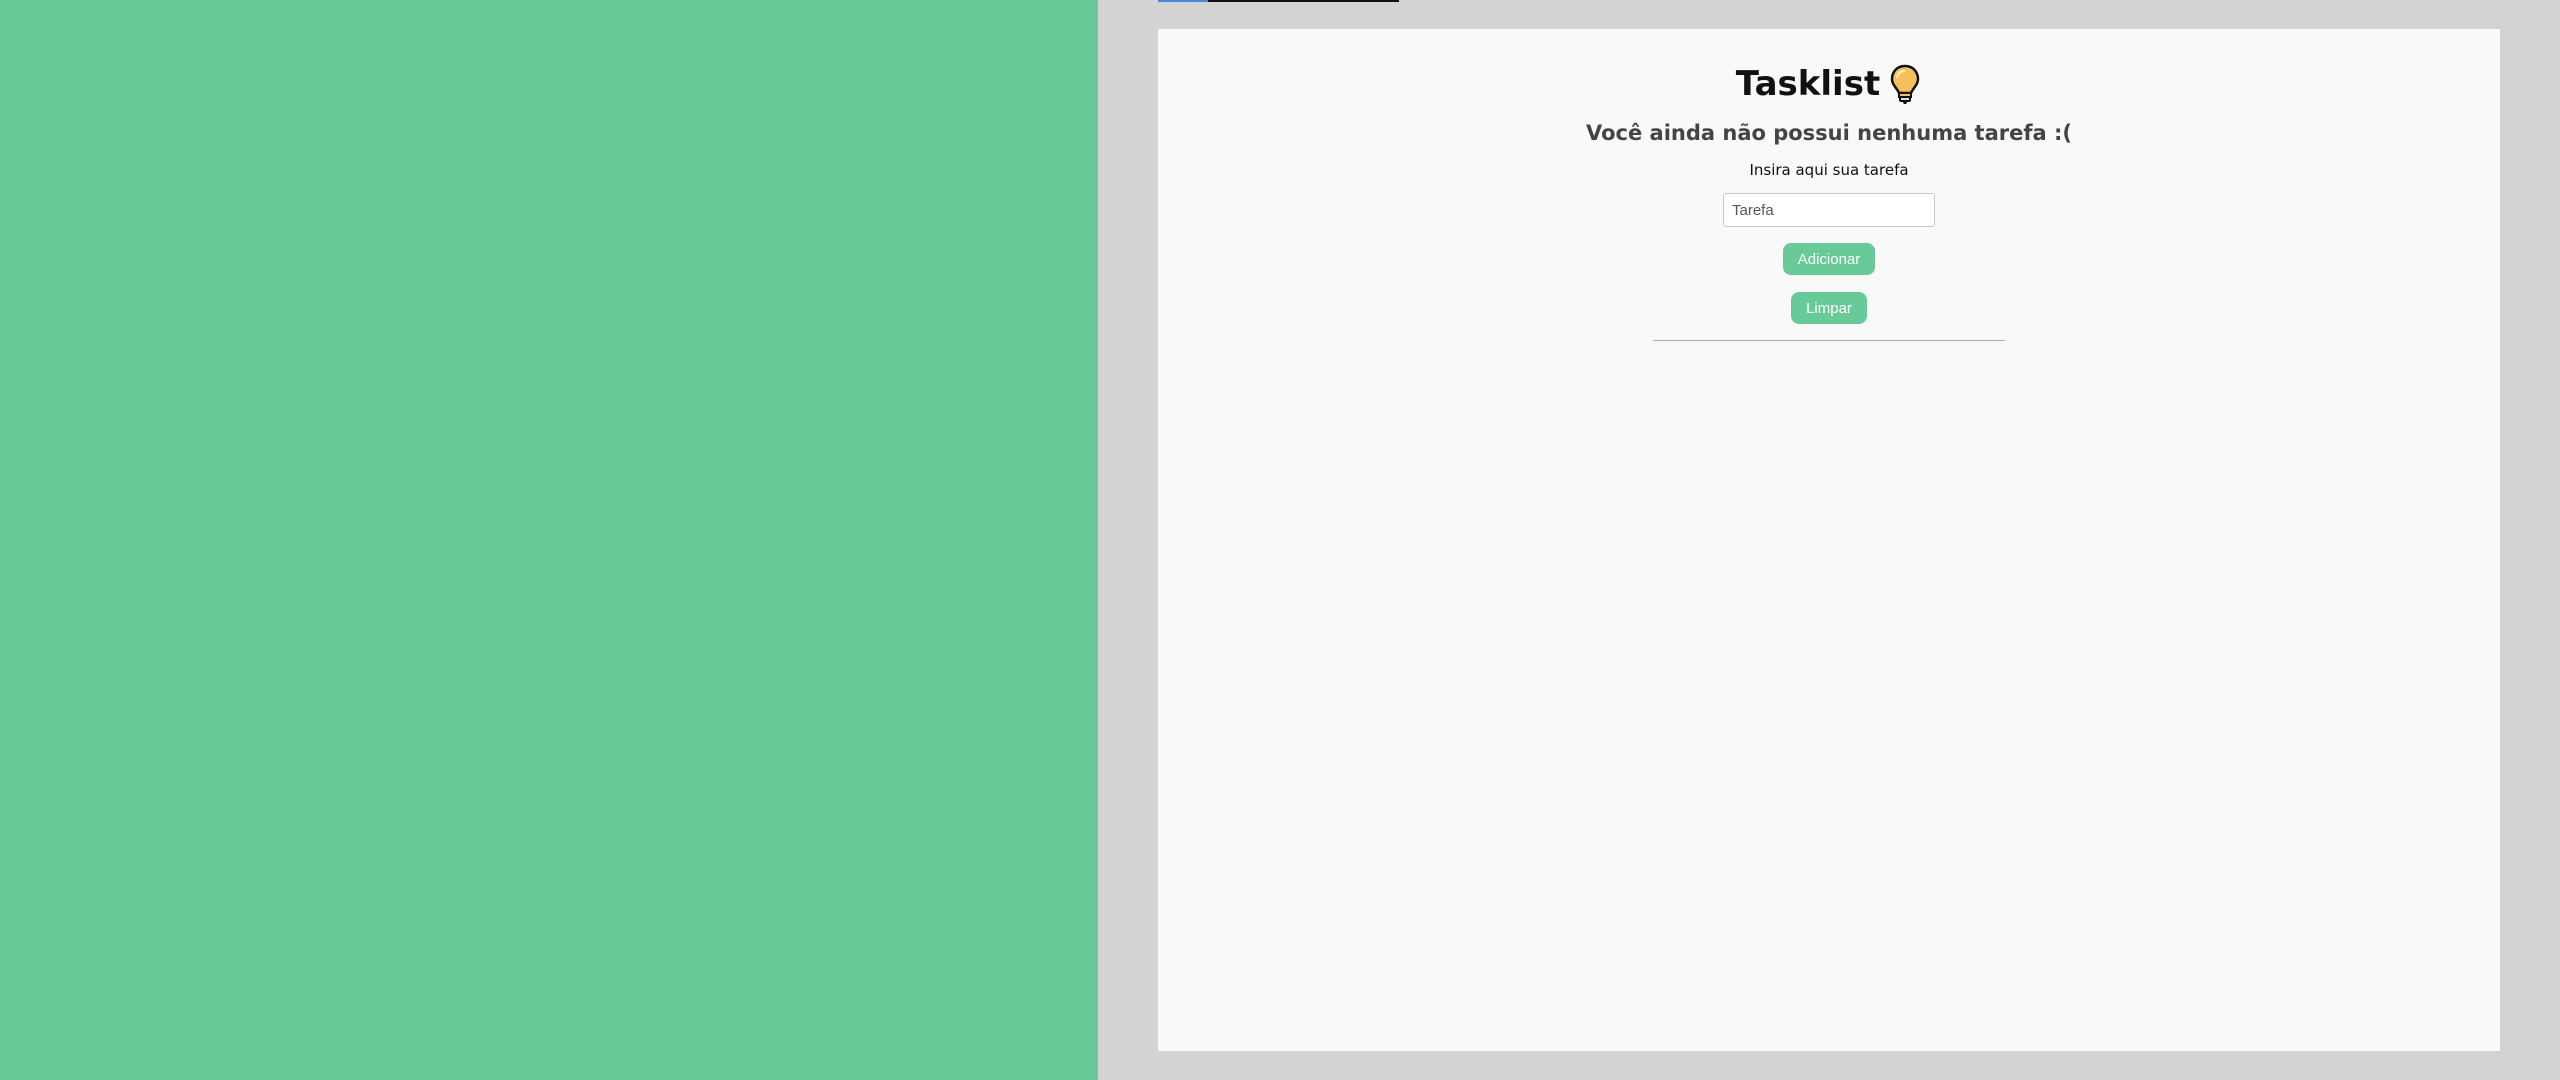  I want to click on page-title: Tasklist, so click(1808, 84).